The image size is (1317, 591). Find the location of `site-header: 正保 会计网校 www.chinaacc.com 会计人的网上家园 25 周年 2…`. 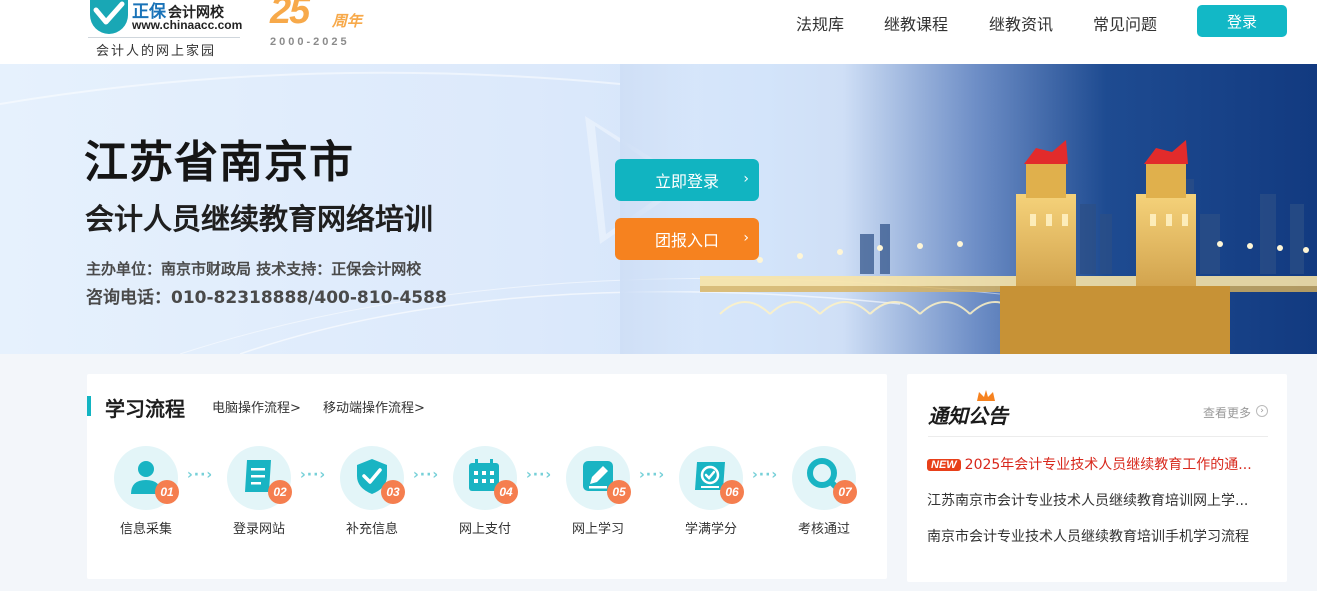

site-header: 正保 会计网校 www.chinaacc.com 会计人的网上家园 25 周年 2… is located at coordinates (658, 32).